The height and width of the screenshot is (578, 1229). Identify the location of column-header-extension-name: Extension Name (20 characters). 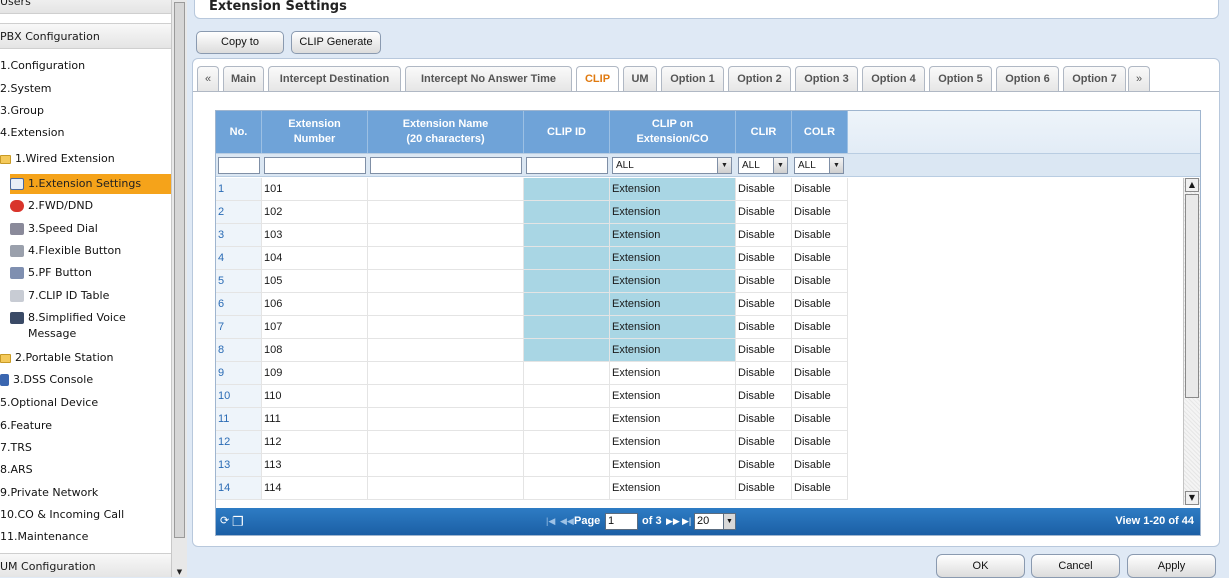
(446, 132).